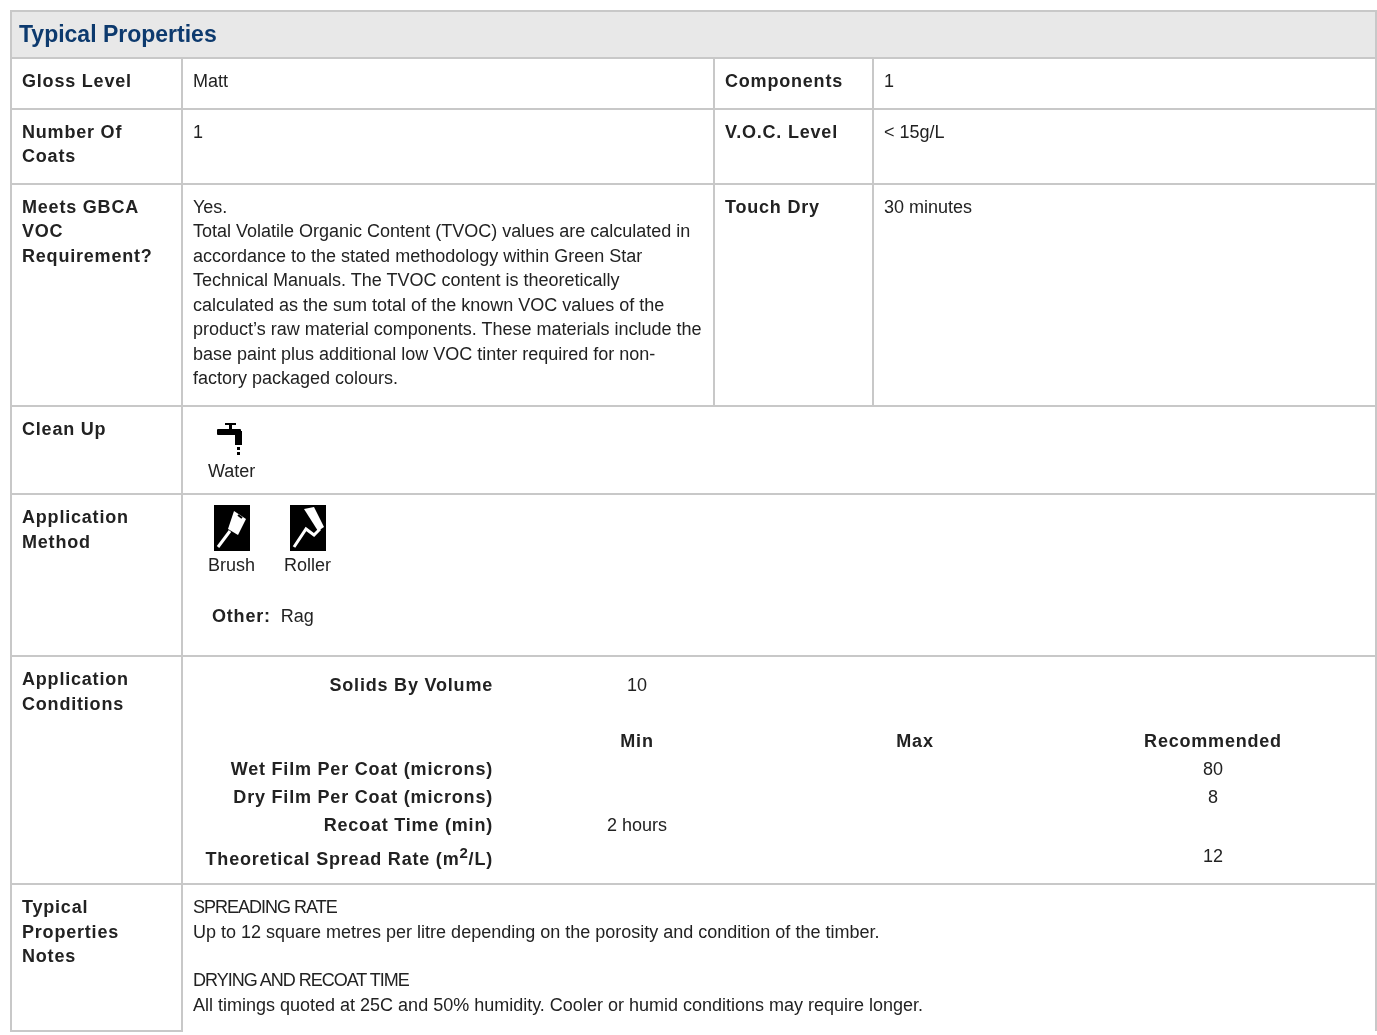 This screenshot has height=1035, width=1377. Describe the element at coordinates (96, 83) in the screenshot. I see `property-label: Gloss Level` at that location.